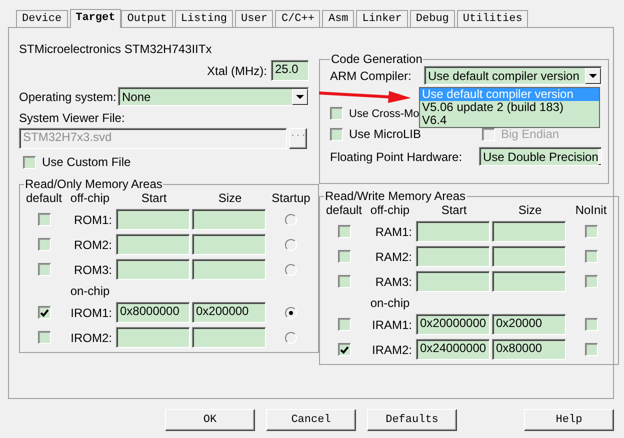 Image resolution: width=624 pixels, height=438 pixels. Describe the element at coordinates (393, 257) in the screenshot. I see `memory-label: RAM2:` at that location.